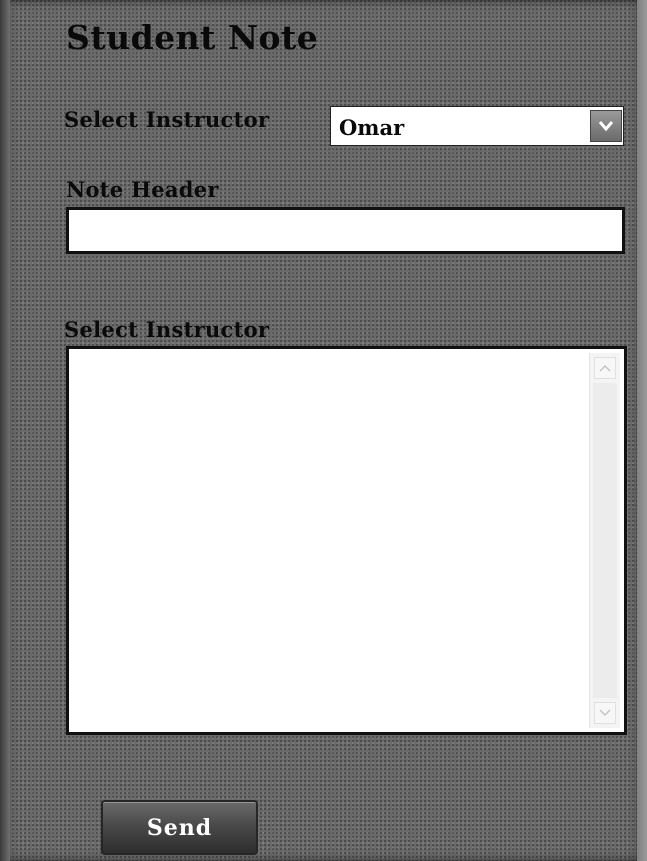 The image size is (647, 861). Describe the element at coordinates (167, 119) in the screenshot. I see `instructor-label: Select Instructor` at that location.